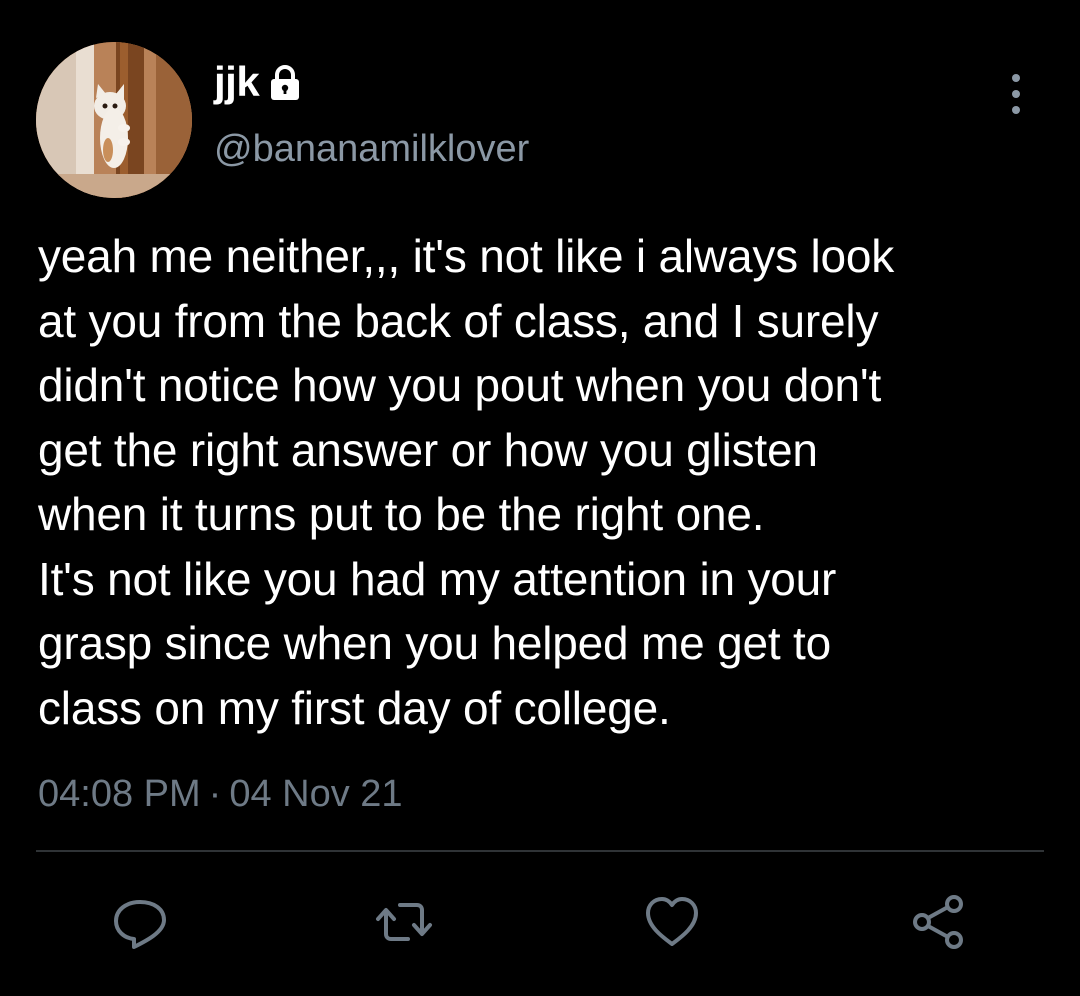 Image resolution: width=1080 pixels, height=996 pixels. I want to click on user-handle: @bananamilklover, so click(371, 149).